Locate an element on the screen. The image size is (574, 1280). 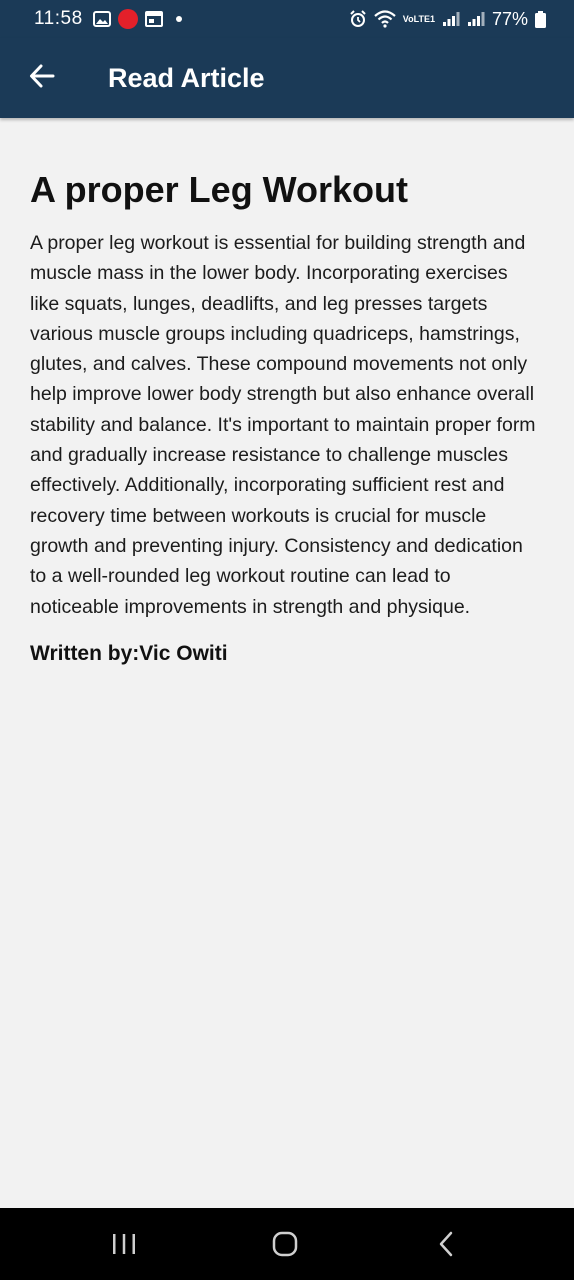
battery-icon is located at coordinates (540, 19).